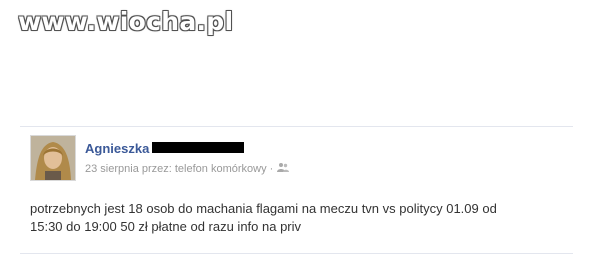  Describe the element at coordinates (296, 253) in the screenshot. I see `post-divider-bottom` at that location.